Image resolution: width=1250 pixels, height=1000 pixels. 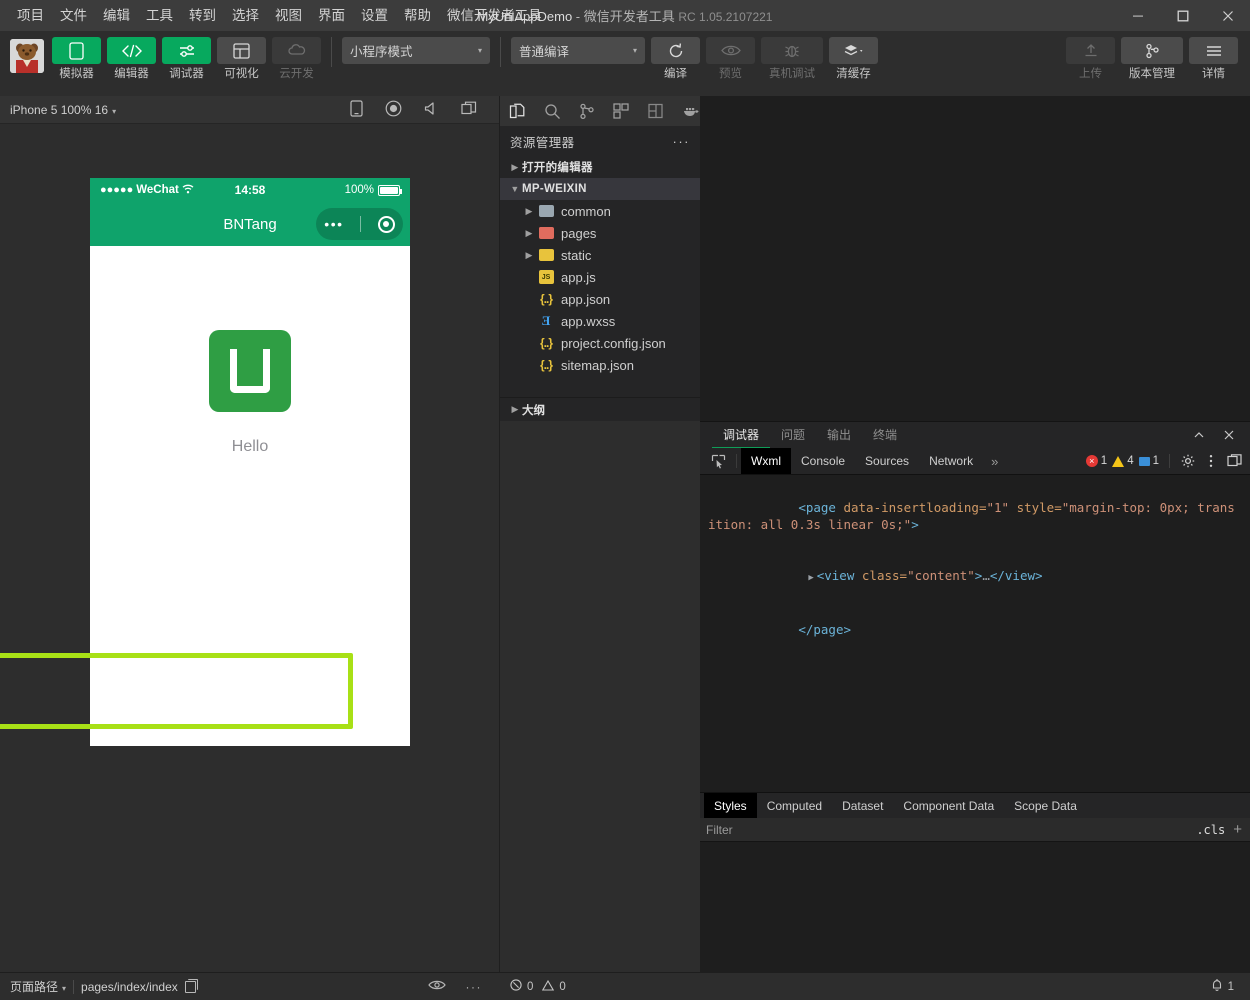 I want to click on toolbar-button-clear-cache: 清缓存, so click(x=853, y=59).